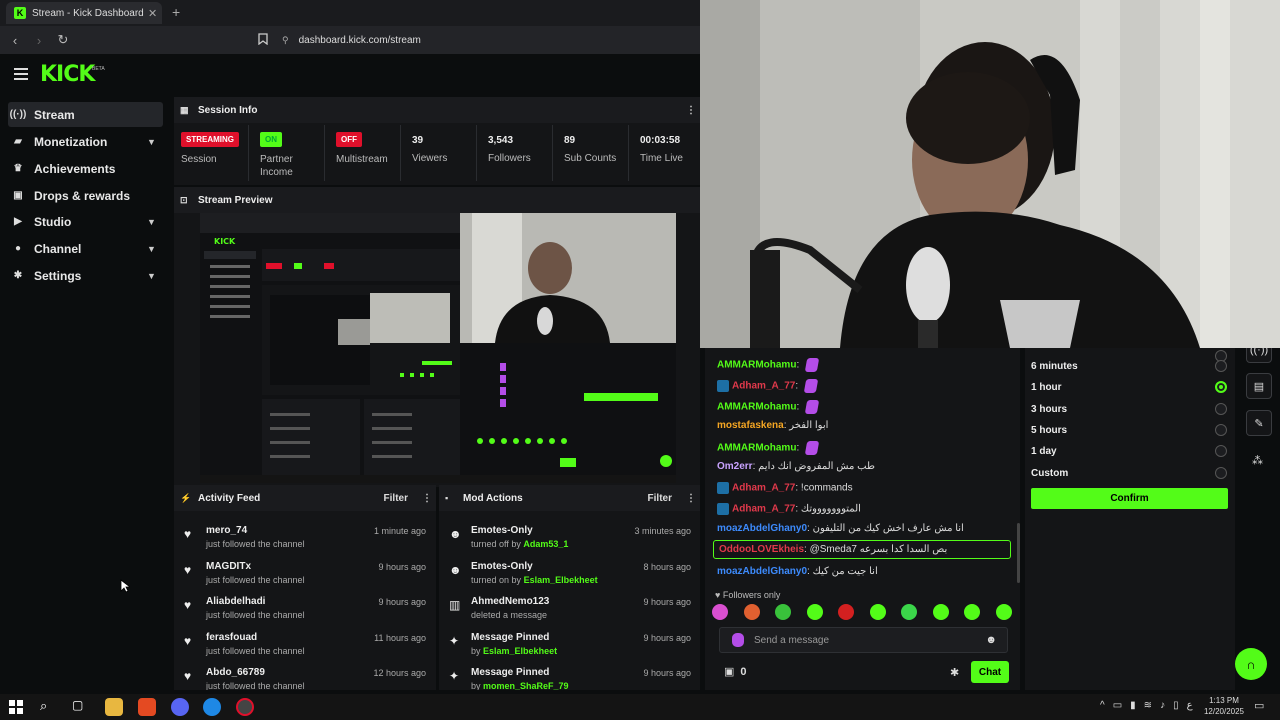 The width and height of the screenshot is (1280, 720). I want to click on brave-browser-icon, so click(147, 707).